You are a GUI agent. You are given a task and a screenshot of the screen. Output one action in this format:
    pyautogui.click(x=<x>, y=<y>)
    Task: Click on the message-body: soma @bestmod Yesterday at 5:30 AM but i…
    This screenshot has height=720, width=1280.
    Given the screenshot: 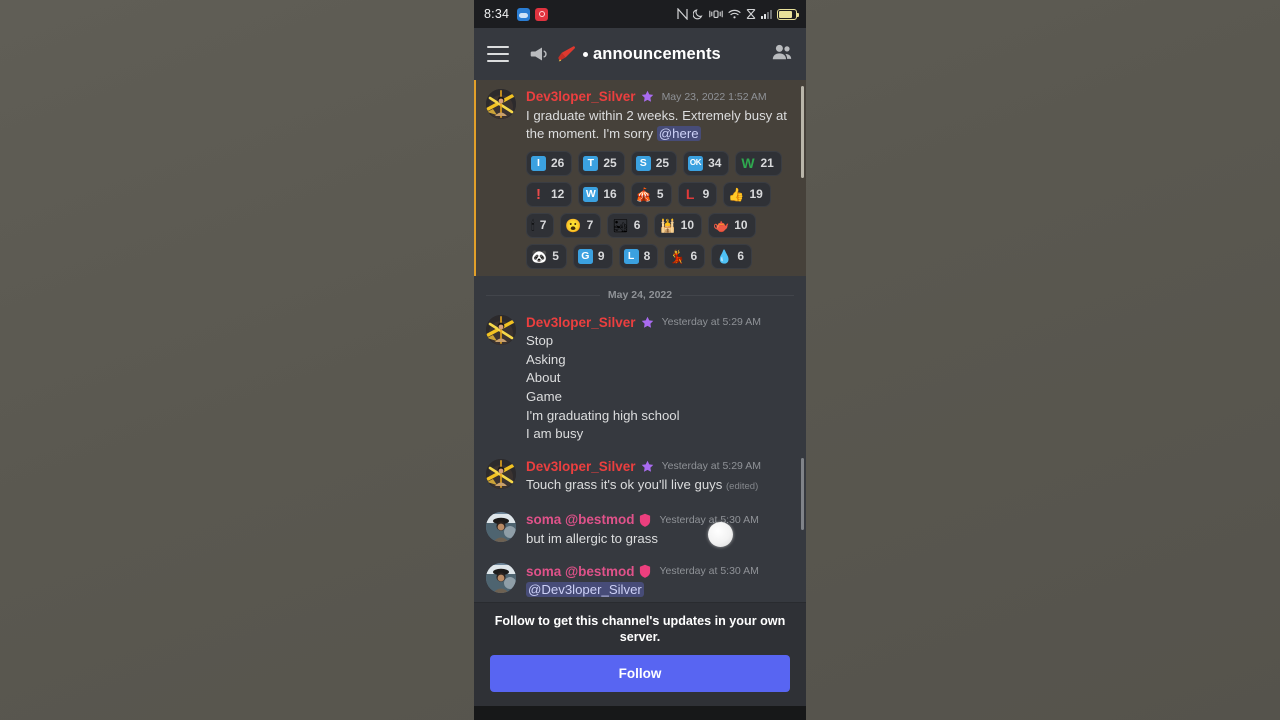 What is the action you would take?
    pyautogui.click(x=660, y=528)
    